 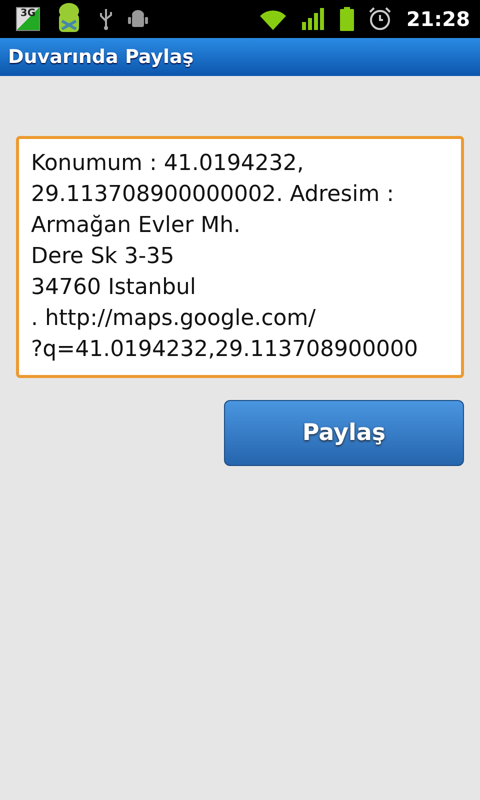 I want to click on clock-time: 21:28, so click(x=438, y=19).